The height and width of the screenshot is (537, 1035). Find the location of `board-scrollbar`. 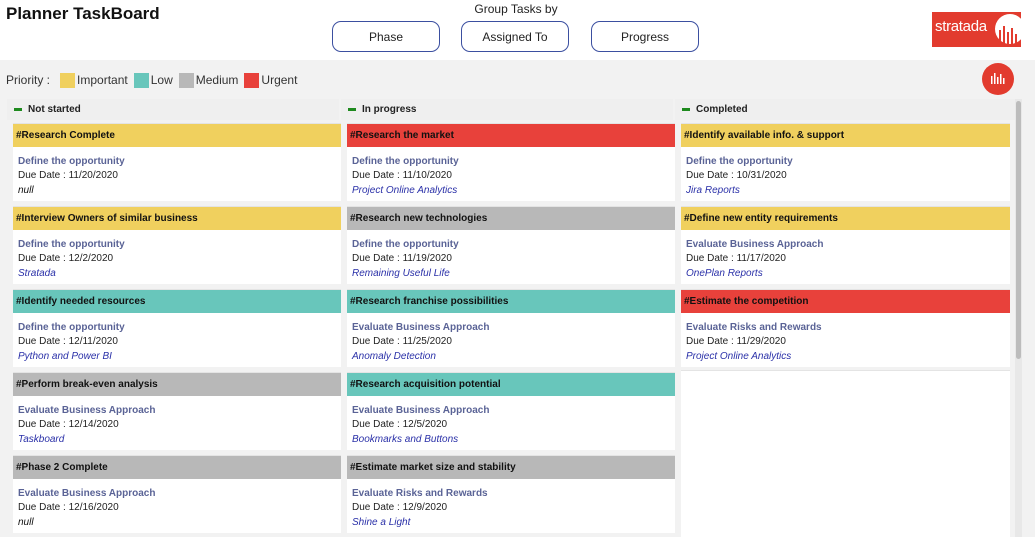

board-scrollbar is located at coordinates (1018, 318).